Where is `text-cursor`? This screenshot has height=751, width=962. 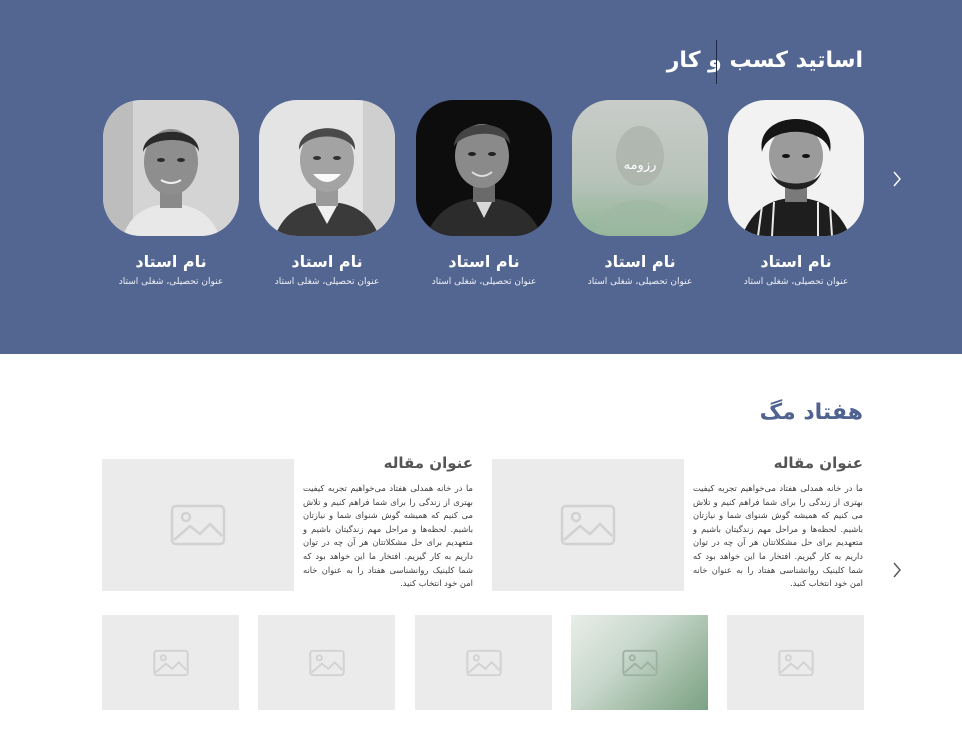 text-cursor is located at coordinates (716, 62).